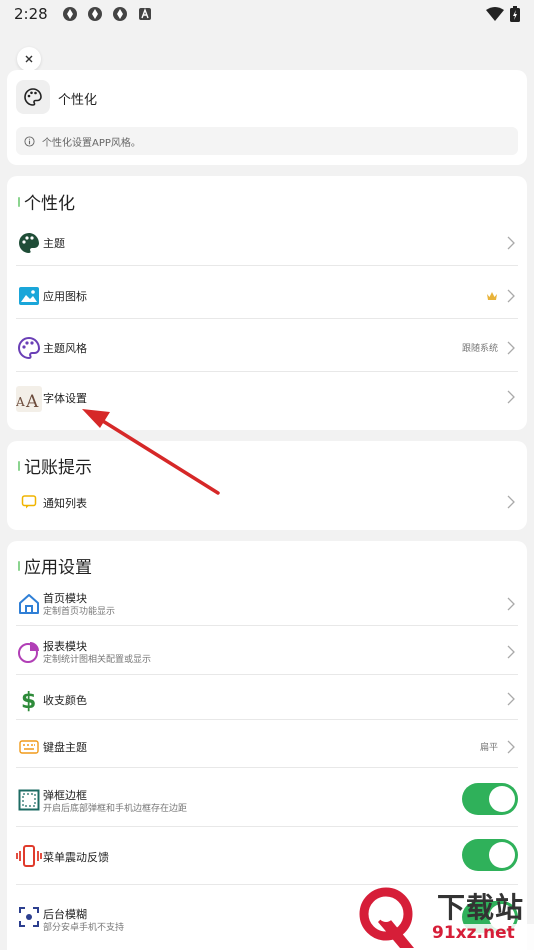 Image resolution: width=534 pixels, height=950 pixels. Describe the element at coordinates (267, 296) in the screenshot. I see `settings-item-app-icon: 应用图标` at that location.